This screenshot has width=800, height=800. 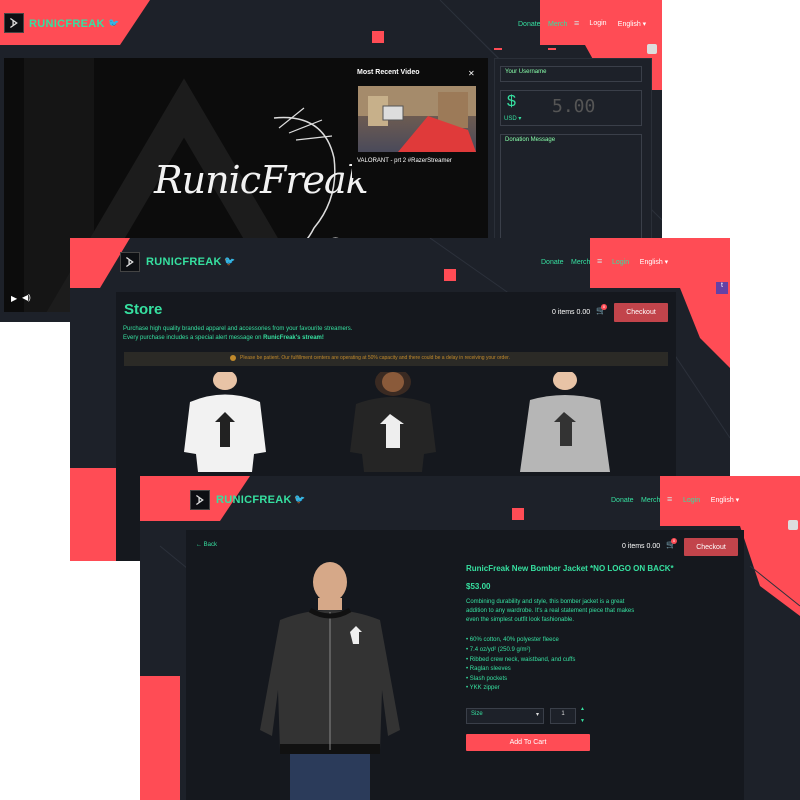 I want to click on bomber-jacket-image, so click(x=330, y=681).